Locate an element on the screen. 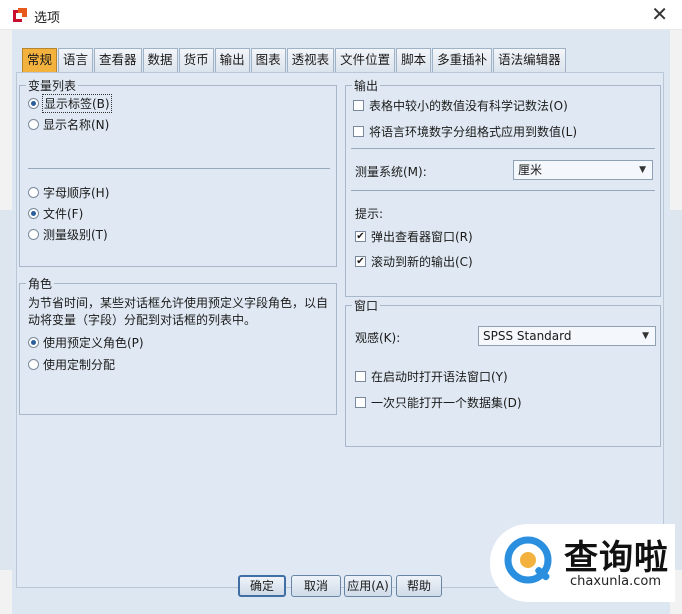  tab-output: 输出 is located at coordinates (232, 60).